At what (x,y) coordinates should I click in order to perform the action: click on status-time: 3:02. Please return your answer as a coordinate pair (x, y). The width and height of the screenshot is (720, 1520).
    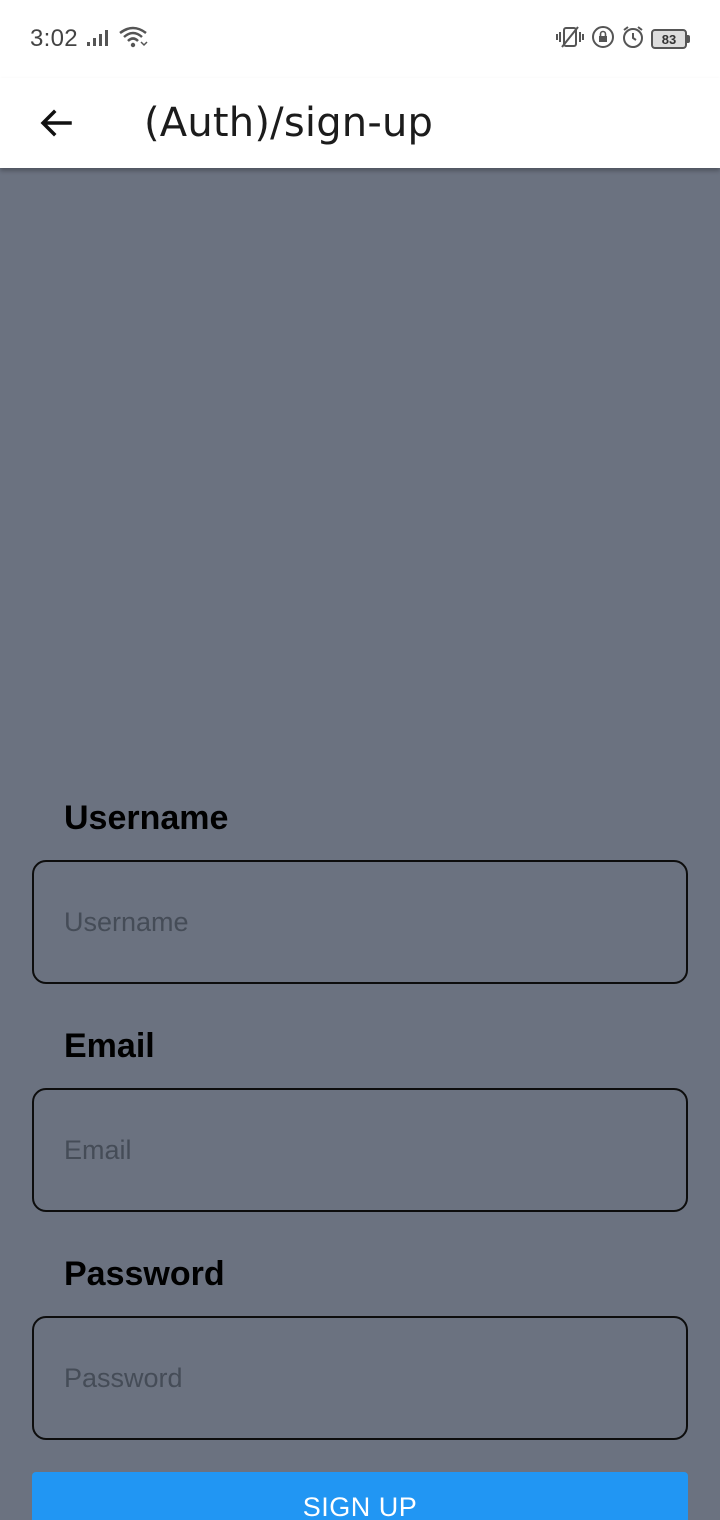
    Looking at the image, I should click on (54, 38).